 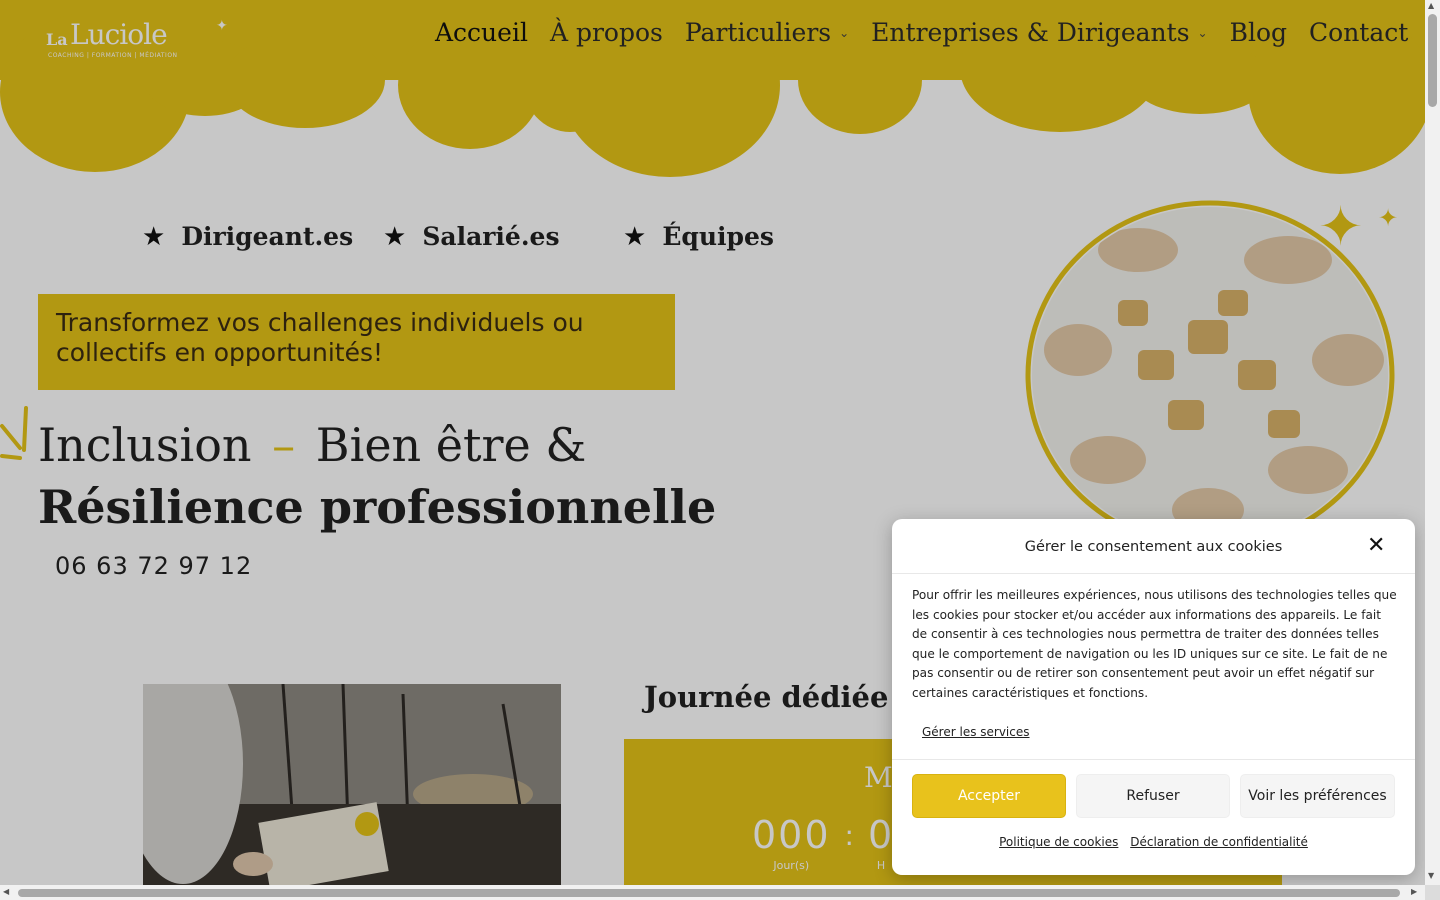 I want to click on scroll-down-icon: ▼, so click(x=1431, y=875).